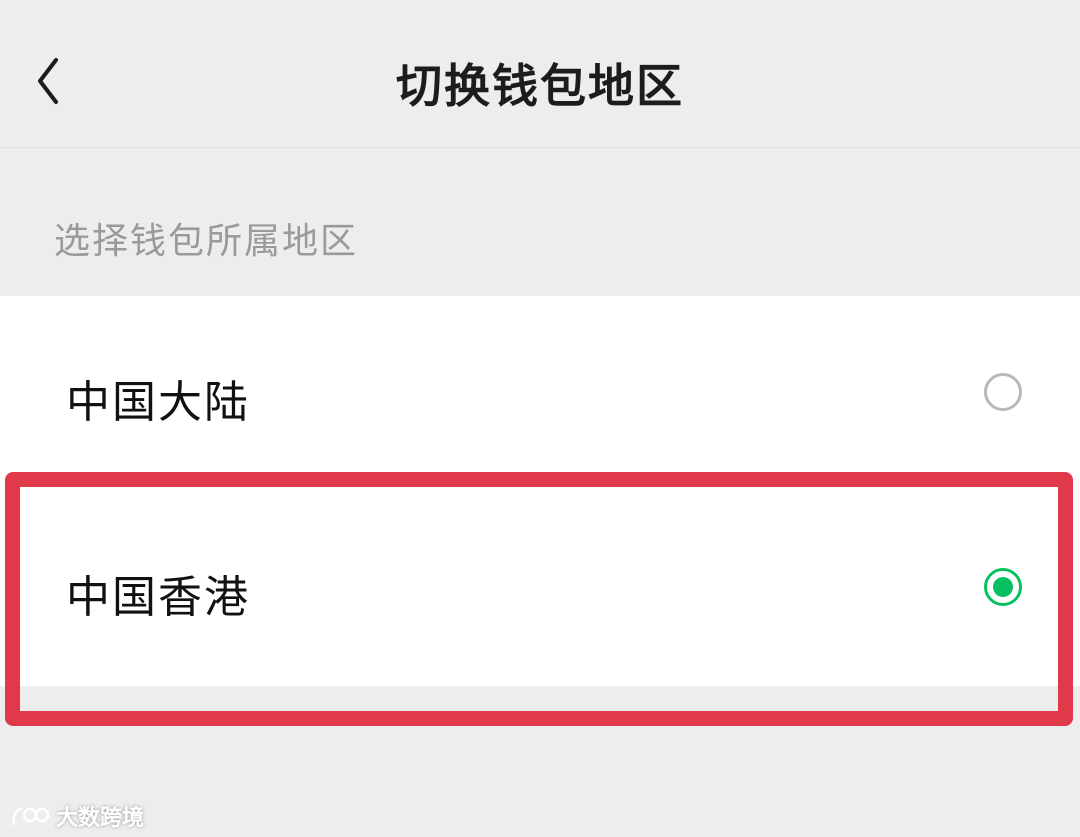 This screenshot has height=837, width=1080. Describe the element at coordinates (158, 597) in the screenshot. I see `region-option-label: 中国香港` at that location.